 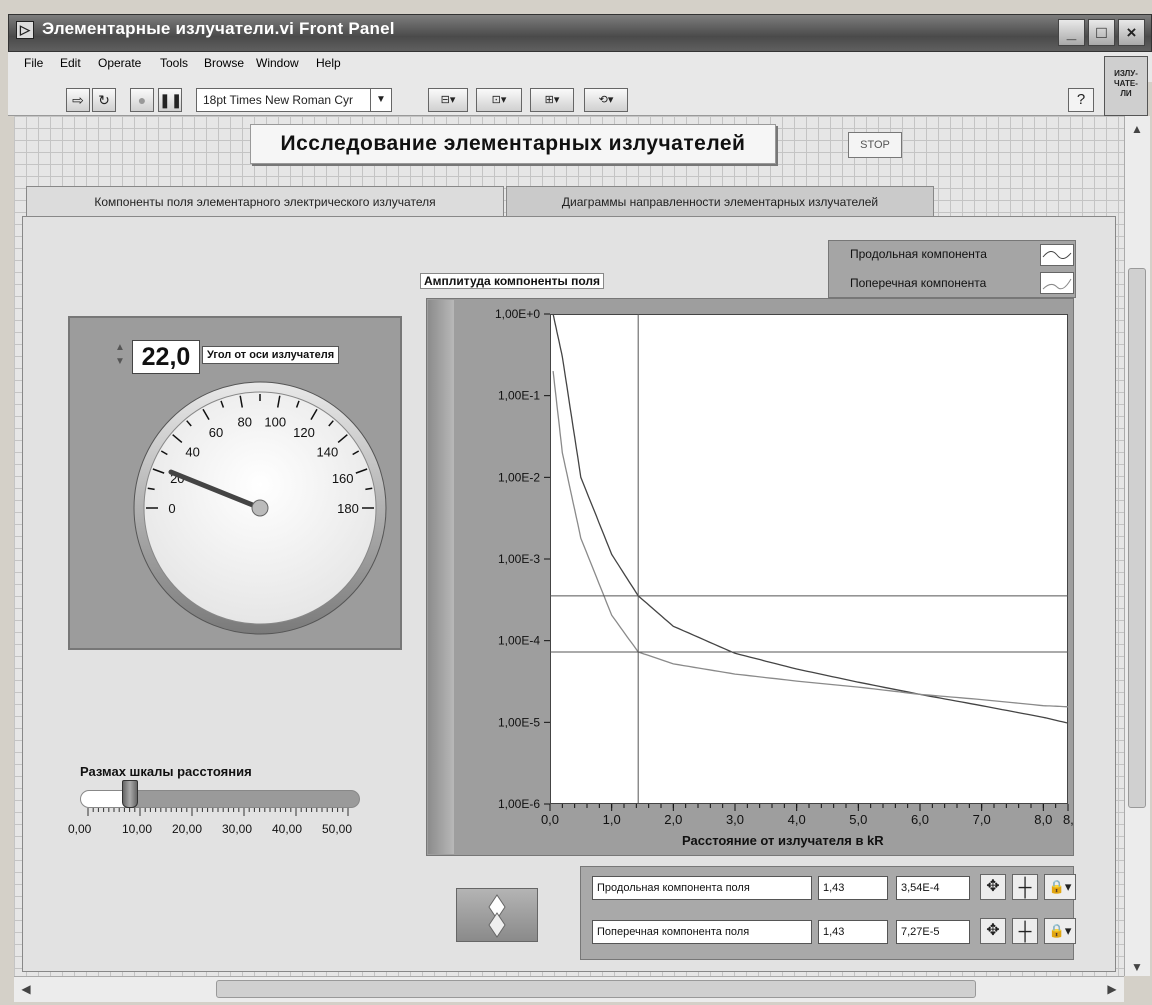 I want to click on x-tick-label: 6,0, so click(x=920, y=819).